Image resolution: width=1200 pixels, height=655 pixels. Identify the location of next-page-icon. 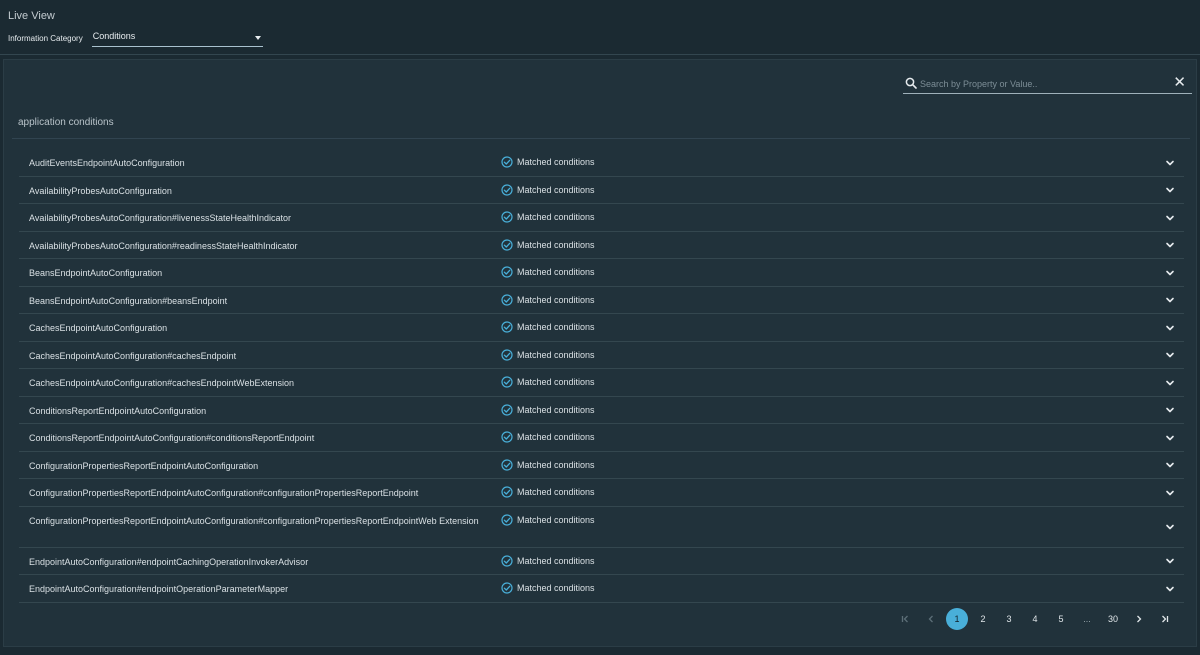
(1139, 619).